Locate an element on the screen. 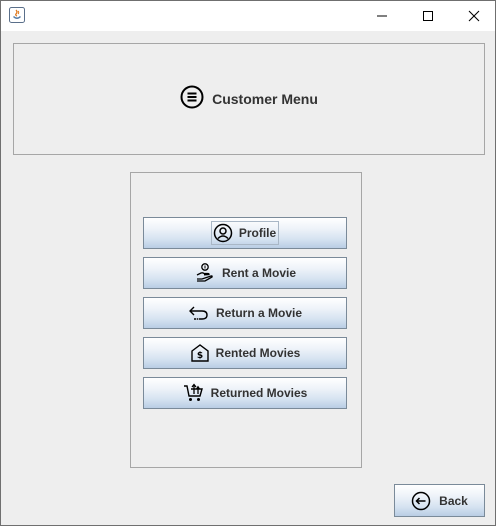  back-label: Back is located at coordinates (453, 500).